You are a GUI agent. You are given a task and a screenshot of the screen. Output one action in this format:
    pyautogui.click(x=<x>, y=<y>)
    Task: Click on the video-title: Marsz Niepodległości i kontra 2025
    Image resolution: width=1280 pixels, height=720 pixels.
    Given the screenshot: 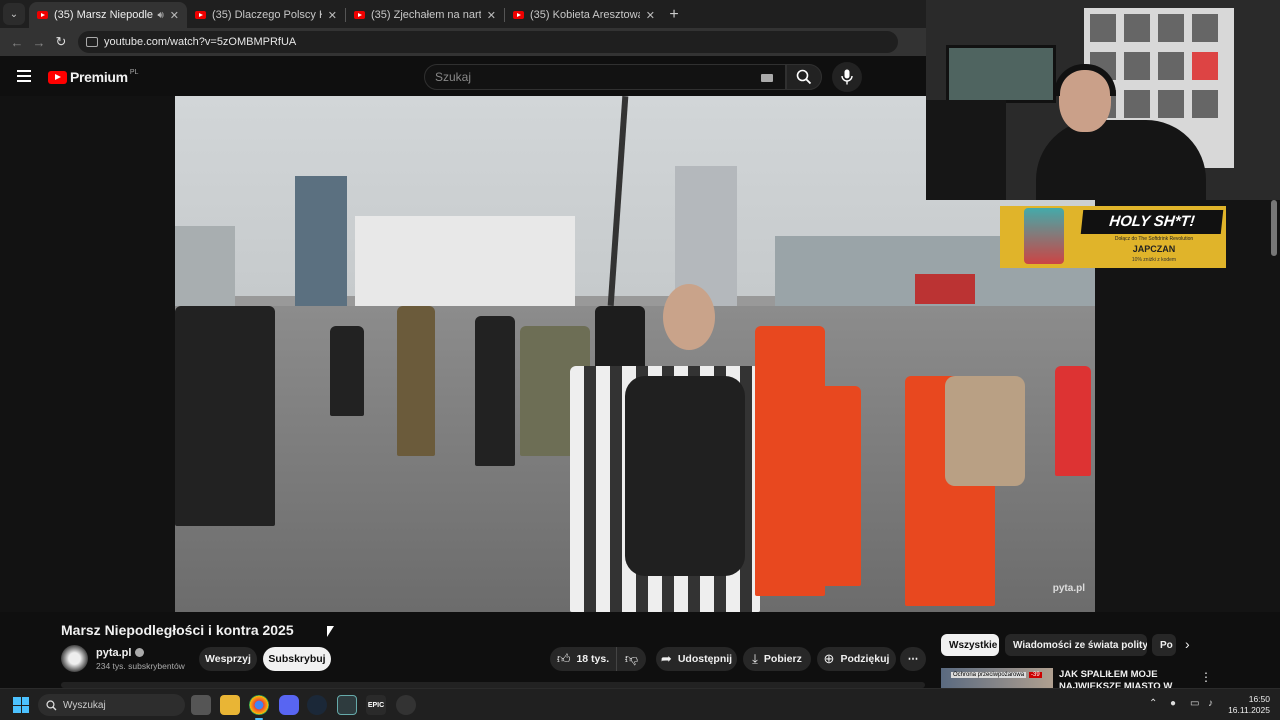 What is the action you would take?
    pyautogui.click(x=177, y=630)
    